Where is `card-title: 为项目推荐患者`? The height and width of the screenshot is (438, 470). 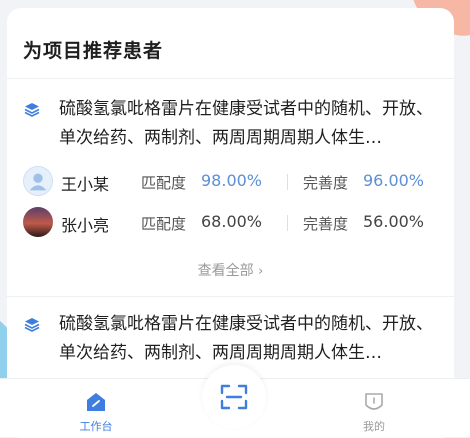
card-title: 为项目推荐患者 is located at coordinates (93, 51).